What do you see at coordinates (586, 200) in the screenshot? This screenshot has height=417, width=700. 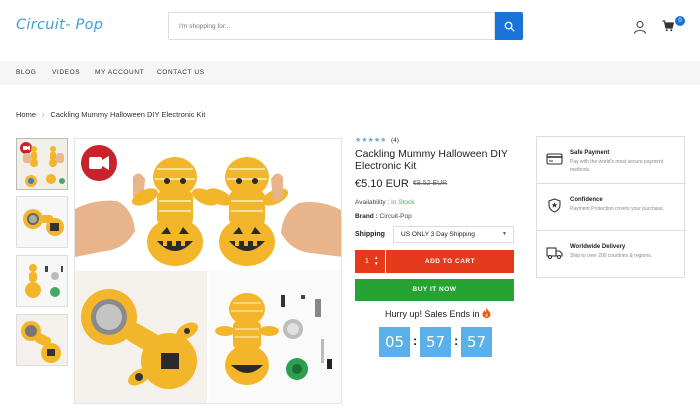 I see `feature-title: Confidence` at bounding box center [586, 200].